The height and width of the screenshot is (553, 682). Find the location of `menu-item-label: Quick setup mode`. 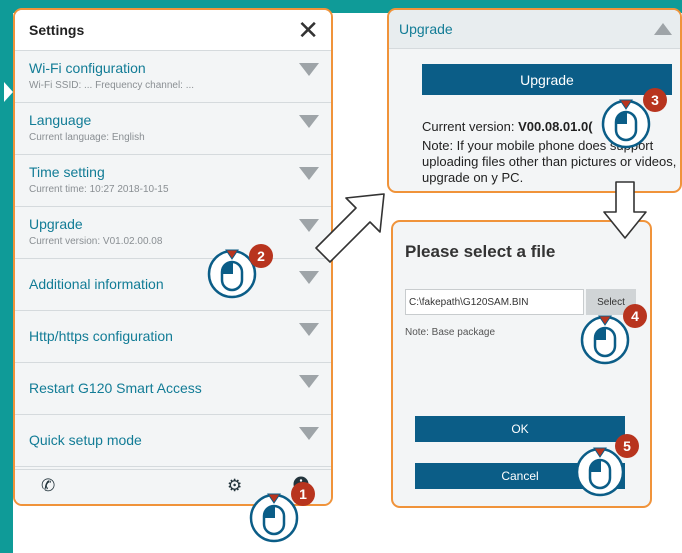

menu-item-label: Quick setup mode is located at coordinates (85, 440).